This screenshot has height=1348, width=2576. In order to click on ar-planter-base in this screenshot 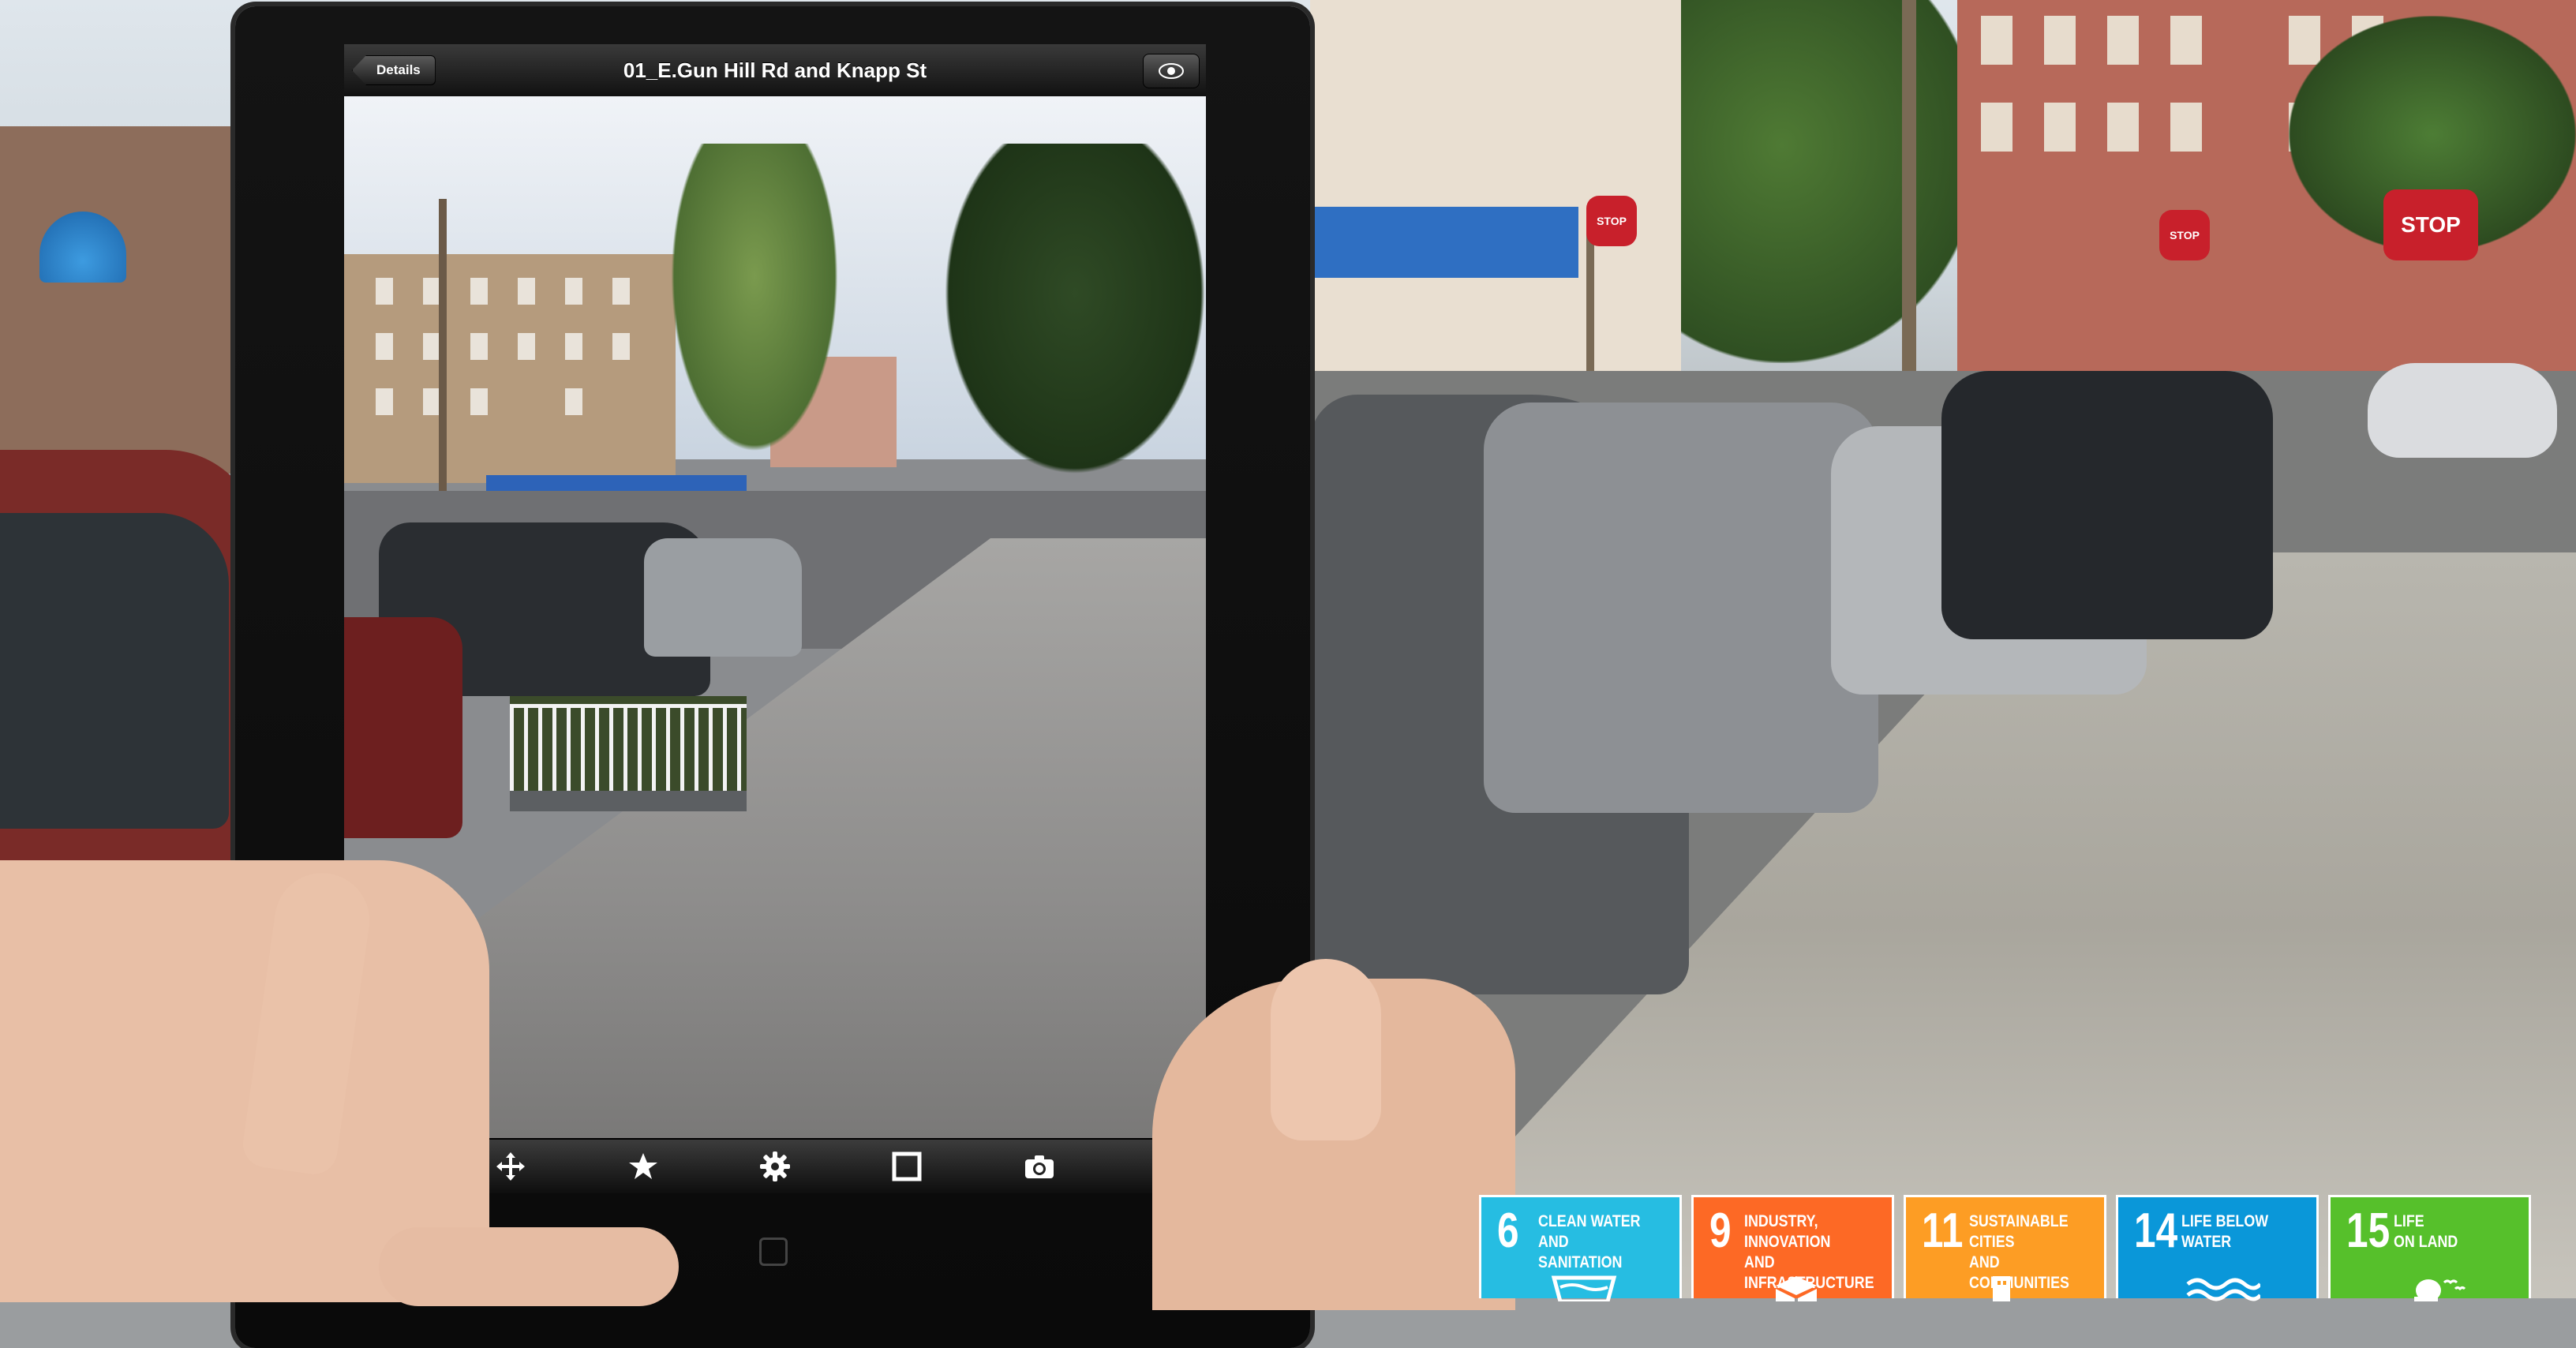, I will do `click(628, 801)`.